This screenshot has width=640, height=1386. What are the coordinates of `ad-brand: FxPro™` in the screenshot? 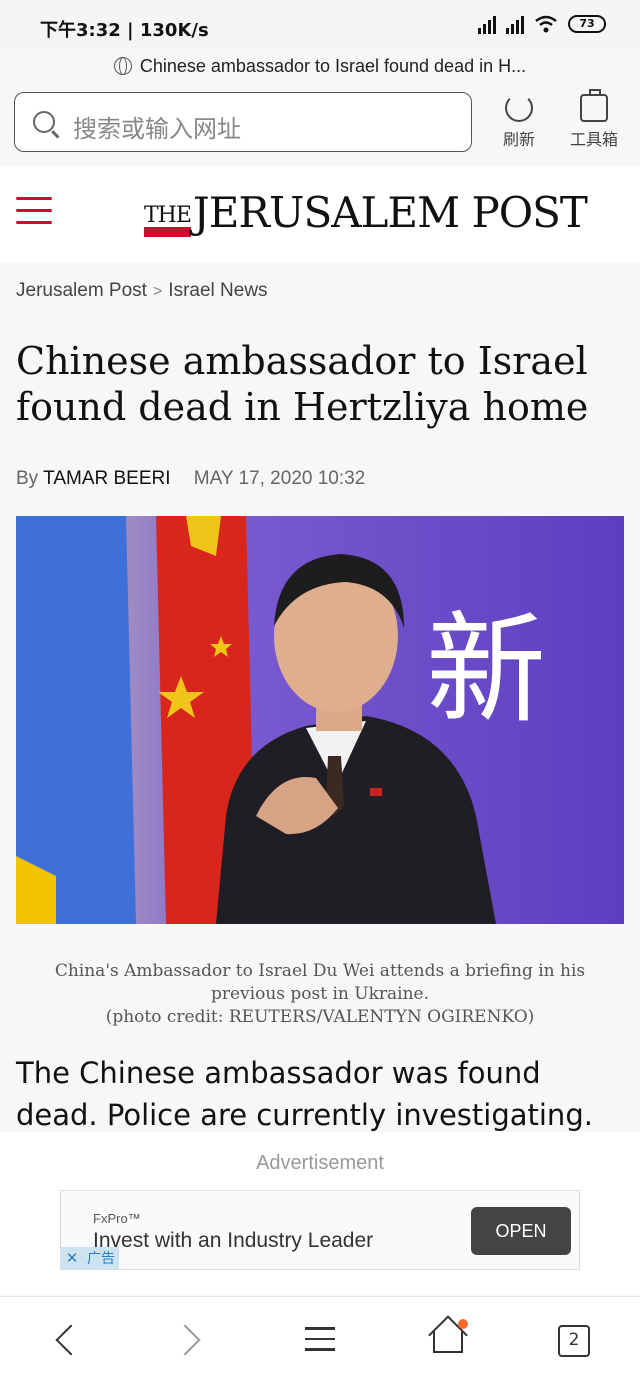 It's located at (117, 1218).